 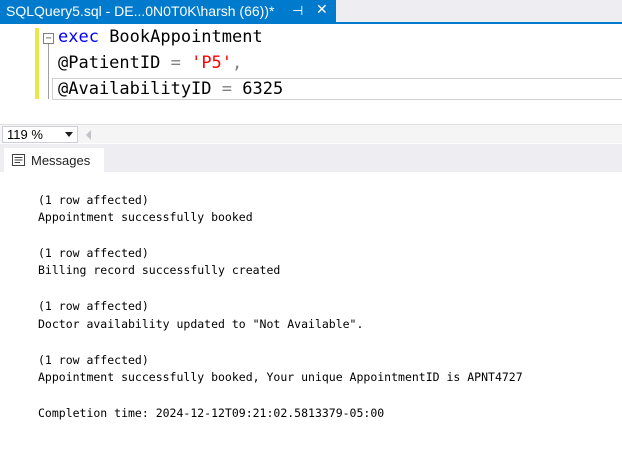 What do you see at coordinates (140, 11) in the screenshot?
I see `document-tab-title: SQLQuery5.sql - DE...0N0T0K\harsh (66))*` at bounding box center [140, 11].